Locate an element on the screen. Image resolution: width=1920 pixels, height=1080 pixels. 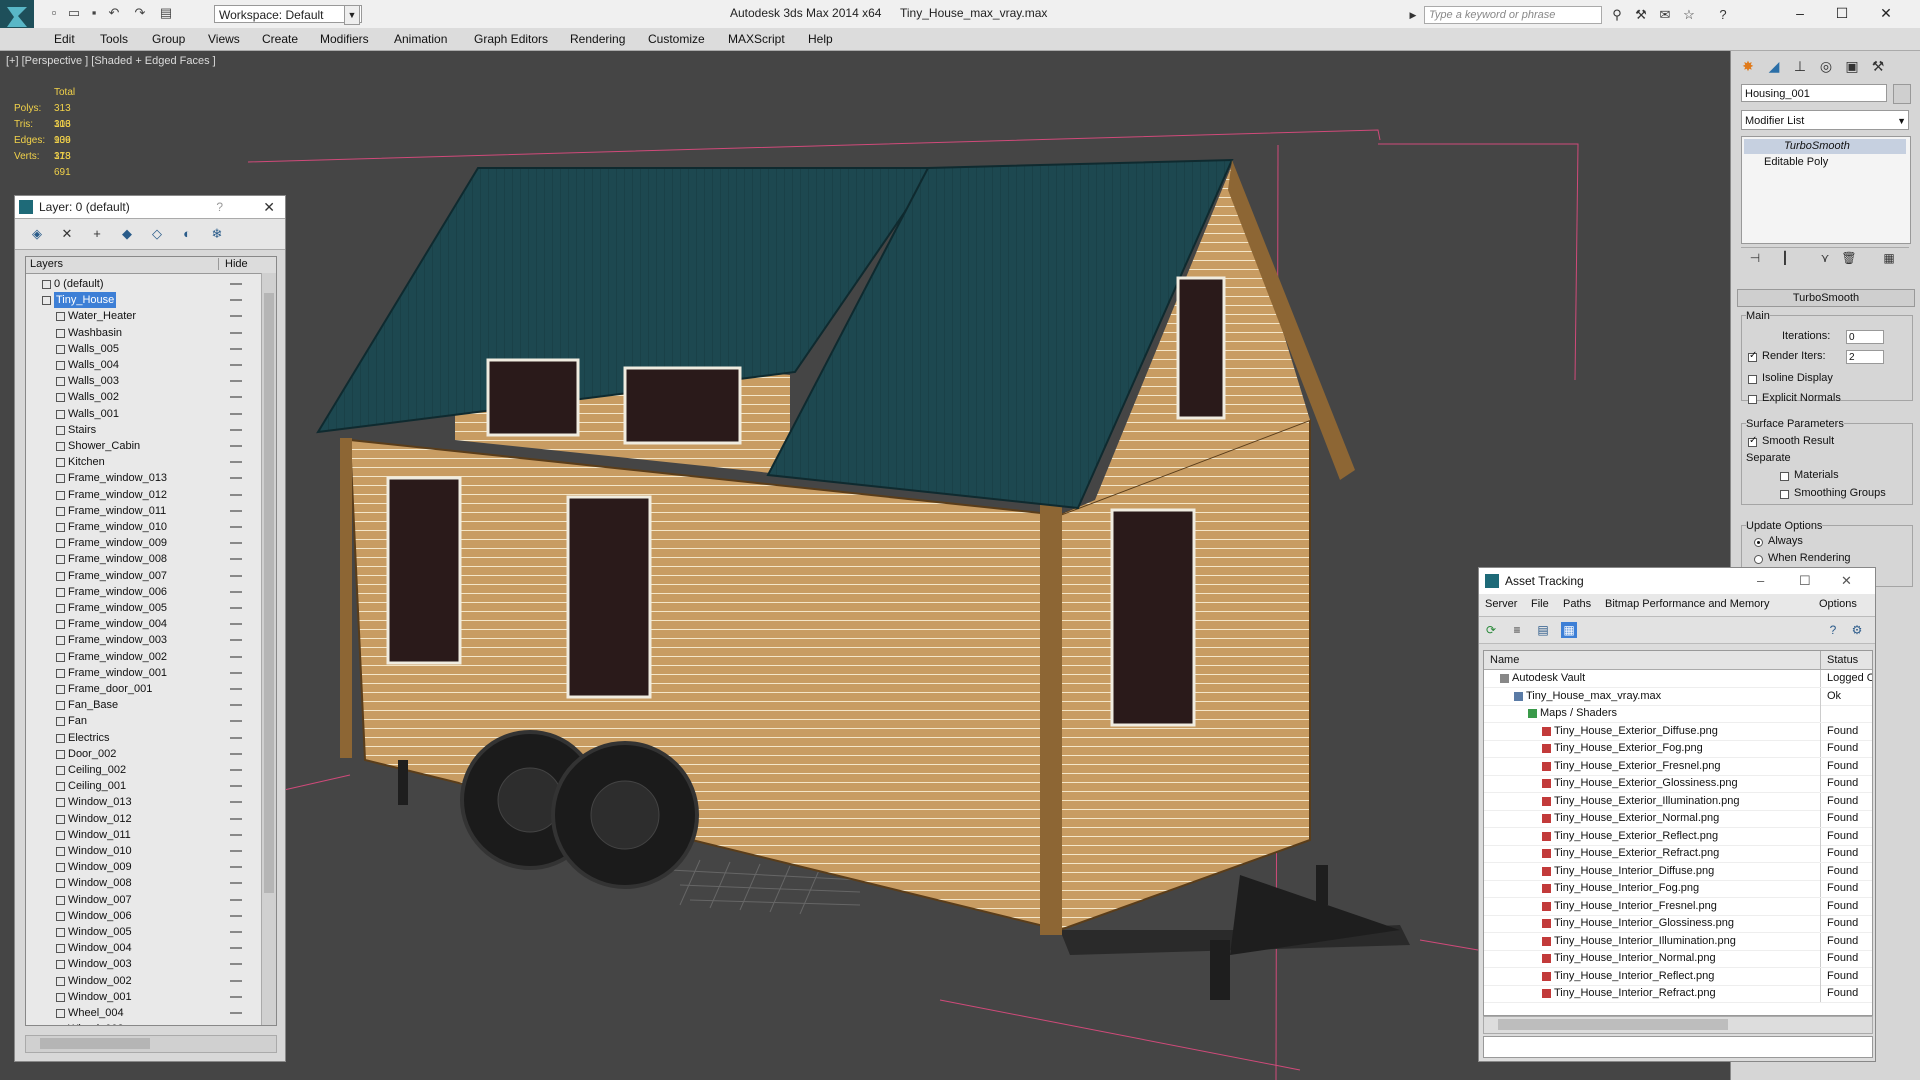
menu-server: Server is located at coordinates (1501, 604).